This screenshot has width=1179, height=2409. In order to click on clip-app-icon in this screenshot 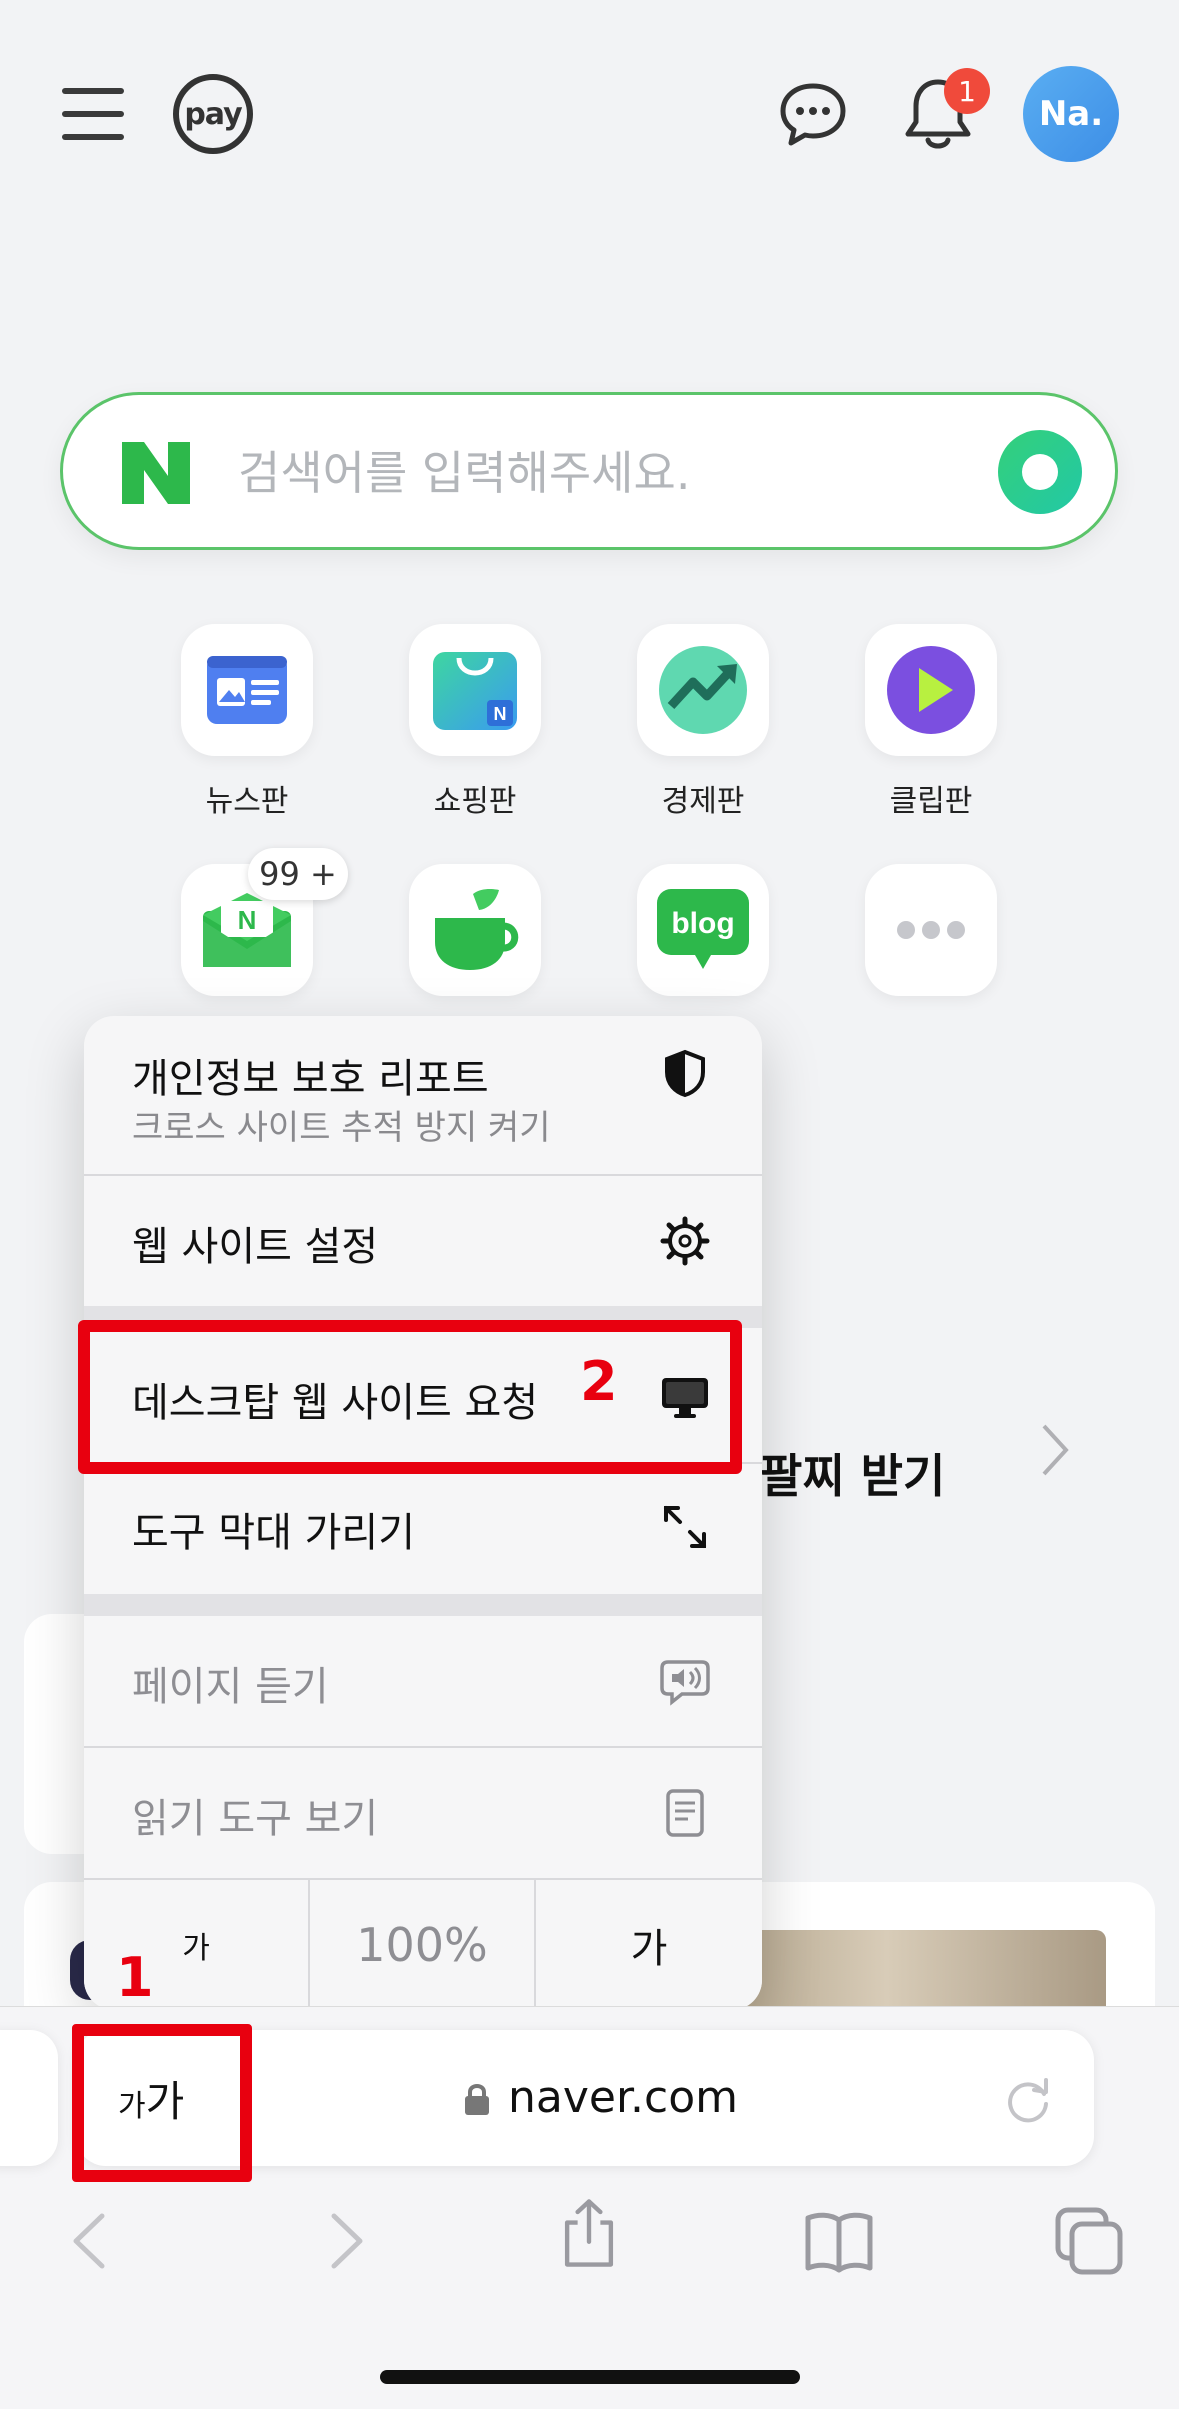, I will do `click(931, 690)`.